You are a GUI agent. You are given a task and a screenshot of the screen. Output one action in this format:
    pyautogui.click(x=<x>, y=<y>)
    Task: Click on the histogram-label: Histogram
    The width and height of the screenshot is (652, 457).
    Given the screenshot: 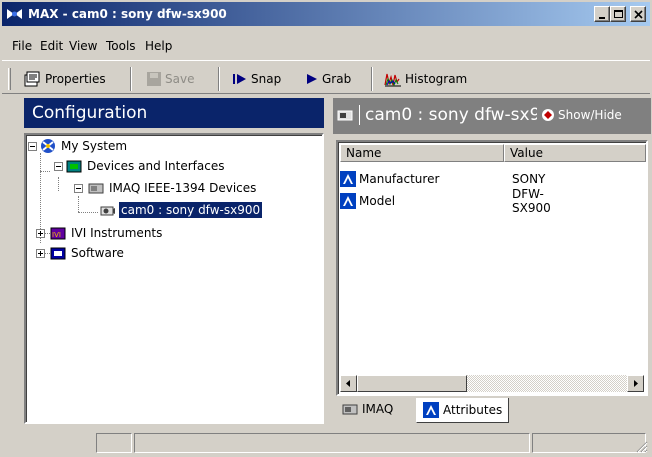 What is the action you would take?
    pyautogui.click(x=436, y=79)
    